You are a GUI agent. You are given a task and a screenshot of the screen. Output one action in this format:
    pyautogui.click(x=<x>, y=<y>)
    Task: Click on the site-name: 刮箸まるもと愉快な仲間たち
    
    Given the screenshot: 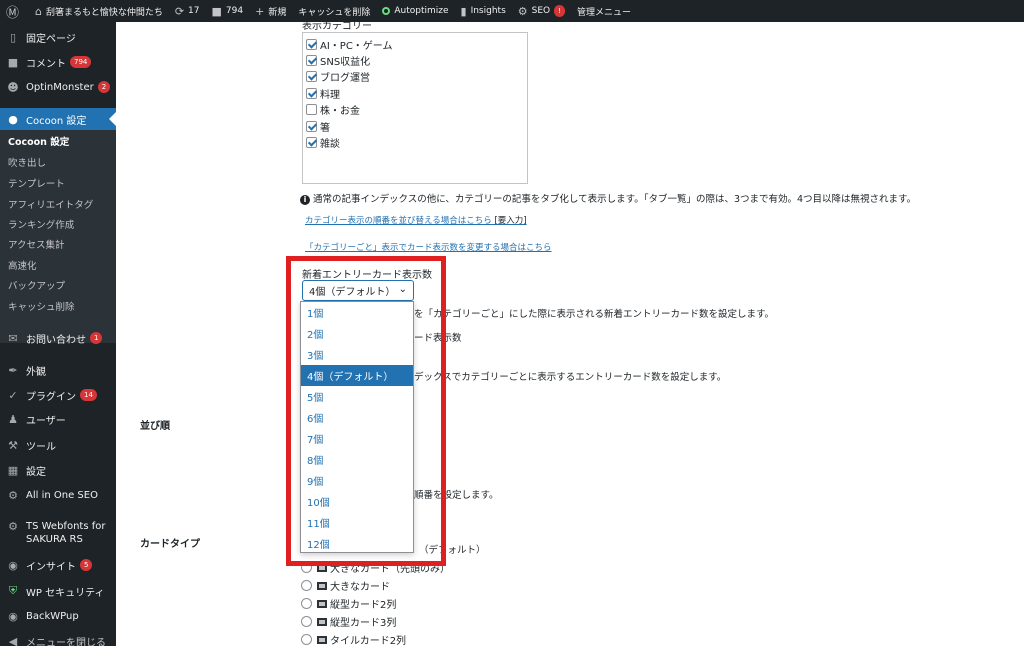 What is the action you would take?
    pyautogui.click(x=104, y=12)
    